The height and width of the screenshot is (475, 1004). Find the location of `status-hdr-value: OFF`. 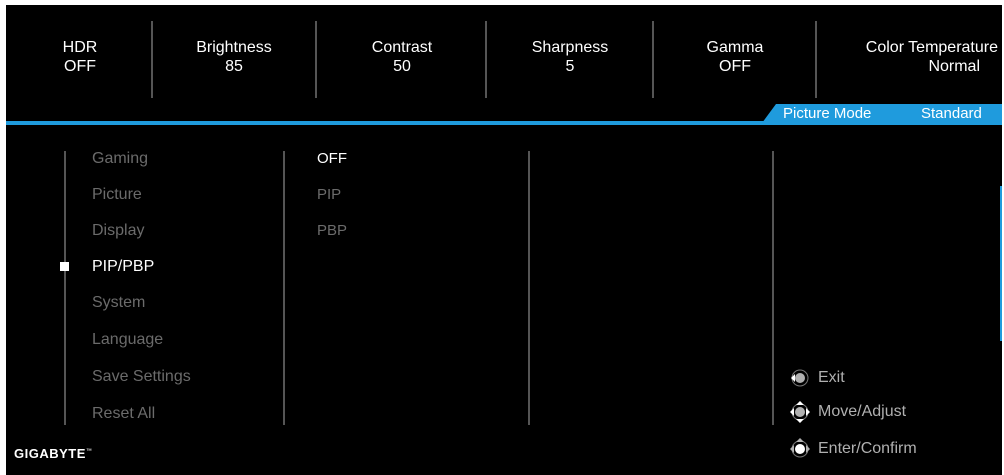

status-hdr-value: OFF is located at coordinates (80, 66).